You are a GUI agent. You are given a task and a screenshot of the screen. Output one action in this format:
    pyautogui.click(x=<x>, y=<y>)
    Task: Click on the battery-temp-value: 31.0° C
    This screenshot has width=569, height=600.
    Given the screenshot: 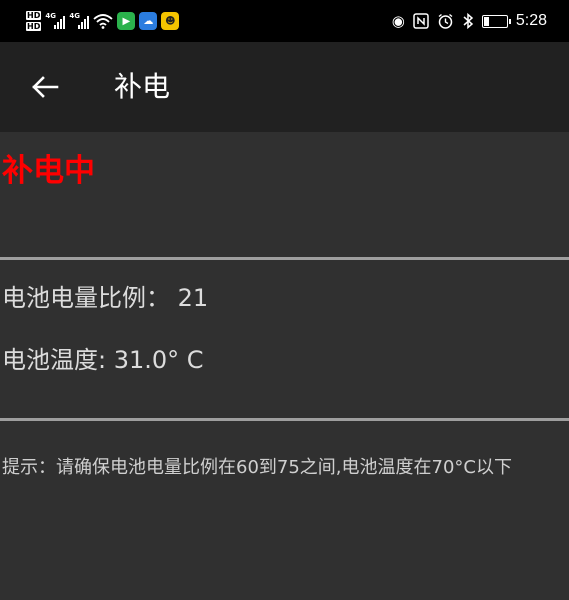 What is the action you would take?
    pyautogui.click(x=158, y=360)
    